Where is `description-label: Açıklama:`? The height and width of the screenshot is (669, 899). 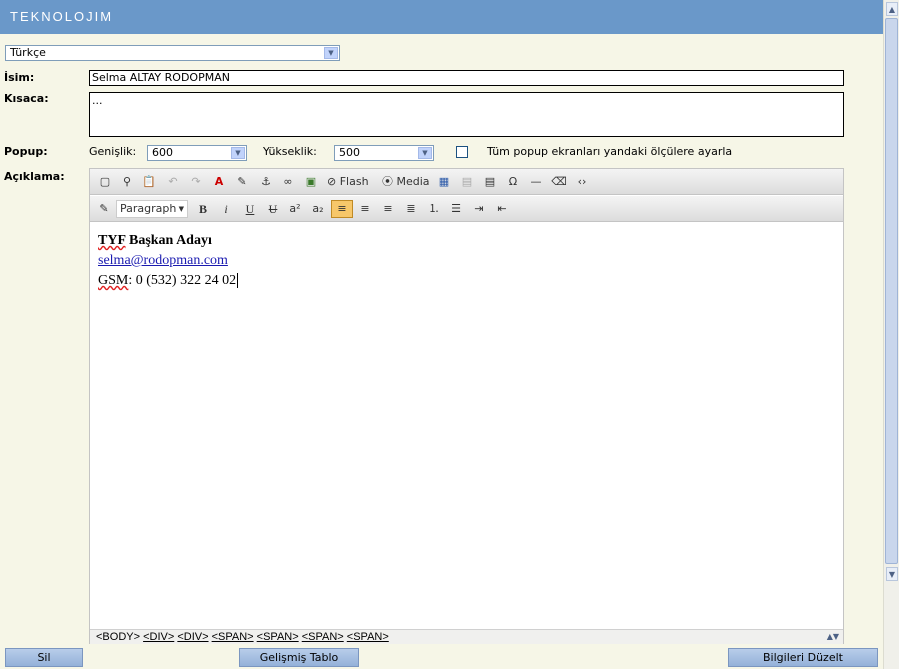
description-label: Açıklama: is located at coordinates (34, 176).